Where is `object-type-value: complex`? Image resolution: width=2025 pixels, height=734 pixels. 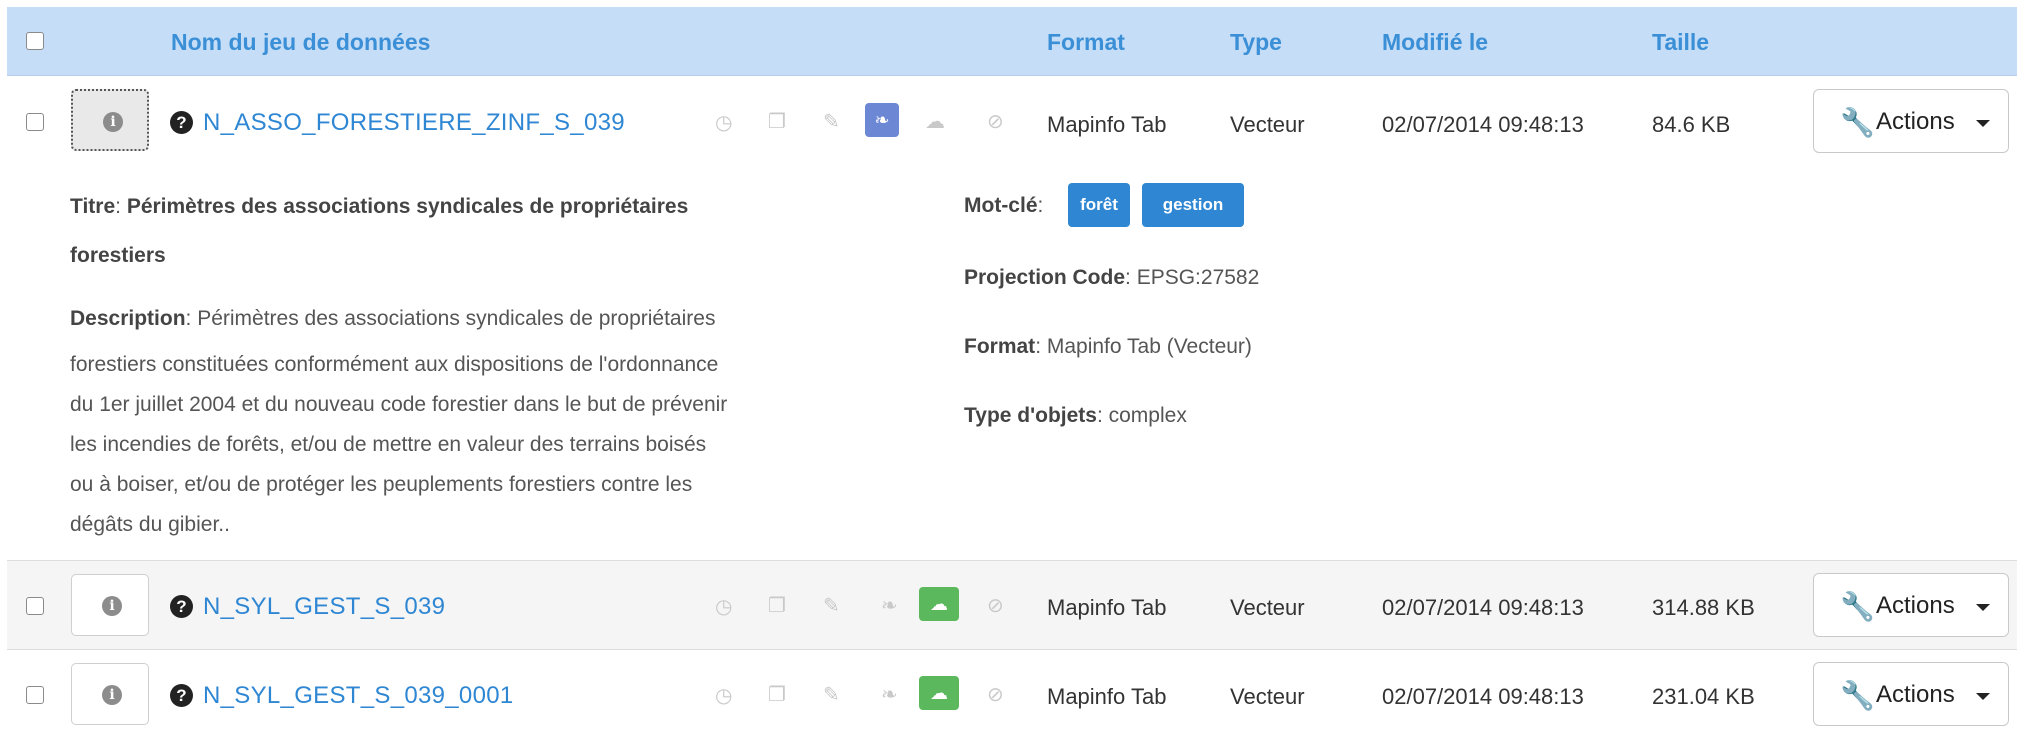 object-type-value: complex is located at coordinates (1147, 415).